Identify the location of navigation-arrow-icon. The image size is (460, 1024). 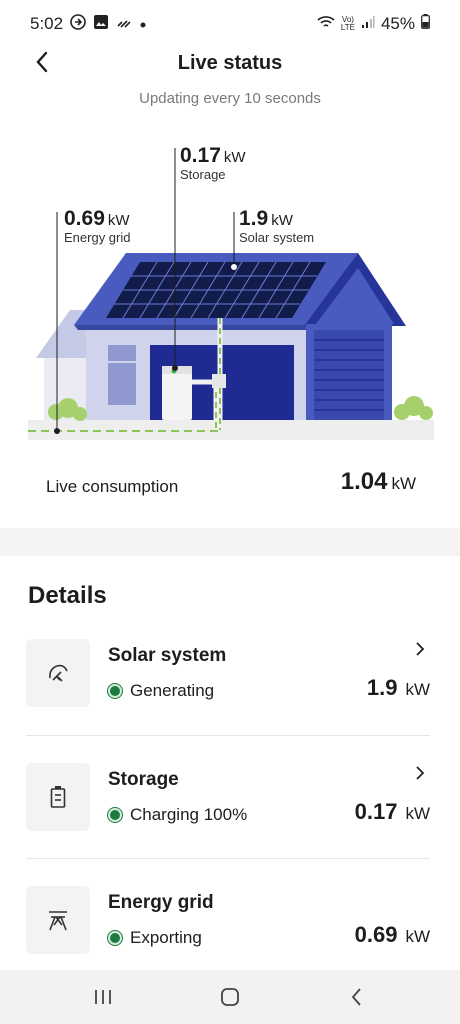
(78, 24).